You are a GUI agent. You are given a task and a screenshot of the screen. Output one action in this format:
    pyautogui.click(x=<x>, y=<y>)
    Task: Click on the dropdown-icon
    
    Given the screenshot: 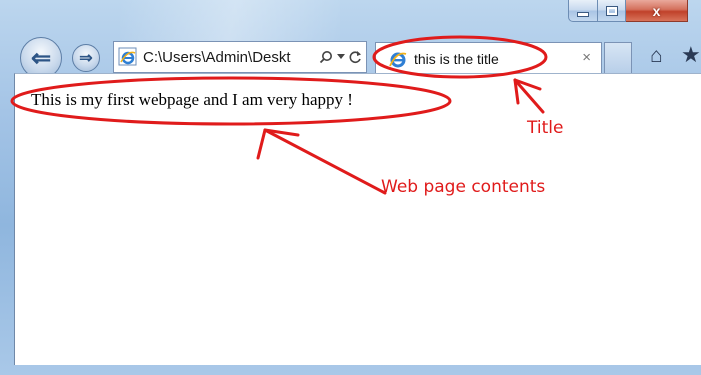 What is the action you would take?
    pyautogui.click(x=341, y=57)
    